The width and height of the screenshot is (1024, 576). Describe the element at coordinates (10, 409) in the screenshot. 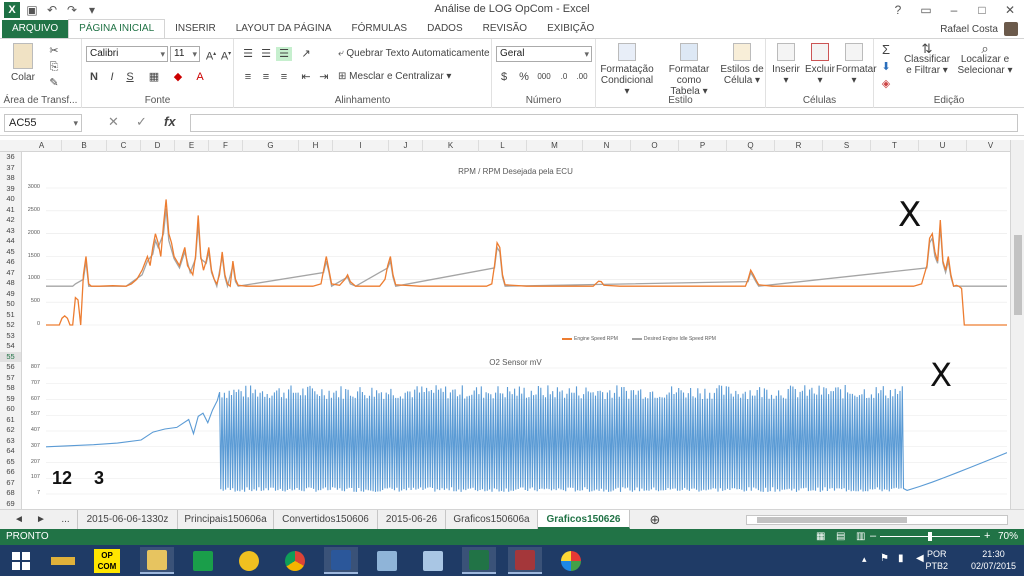

I see `row-header-60: 60` at that location.